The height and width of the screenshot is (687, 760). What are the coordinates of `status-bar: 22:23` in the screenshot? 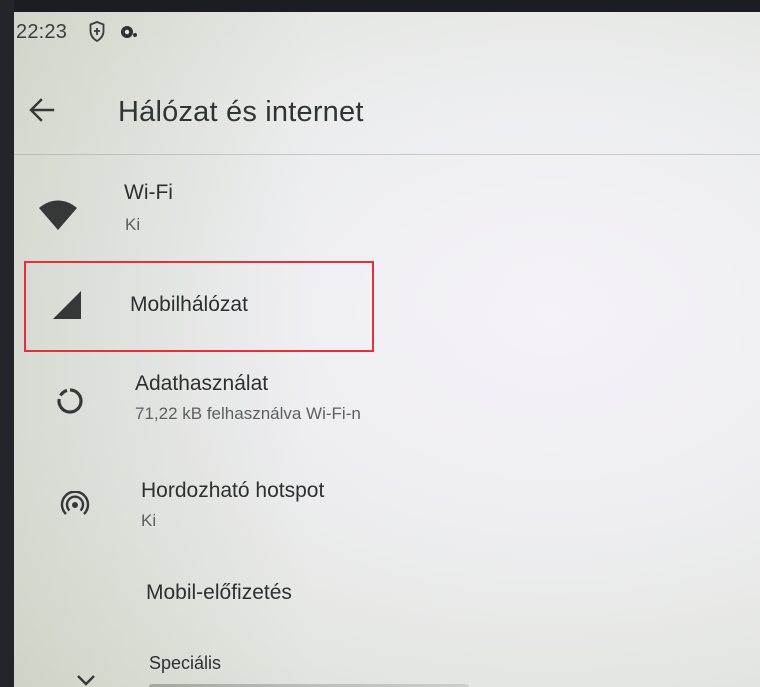 It's located at (387, 31).